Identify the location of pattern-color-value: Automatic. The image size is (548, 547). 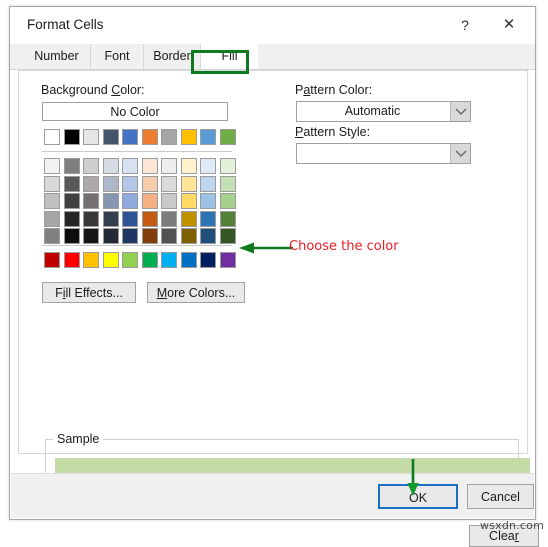
(372, 111).